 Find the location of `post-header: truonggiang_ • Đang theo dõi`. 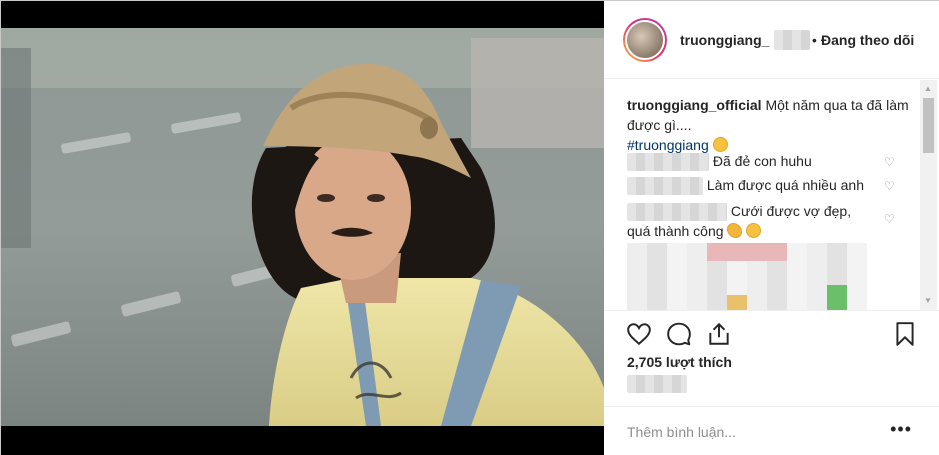

post-header: truonggiang_ • Đang theo dõi is located at coordinates (771, 40).